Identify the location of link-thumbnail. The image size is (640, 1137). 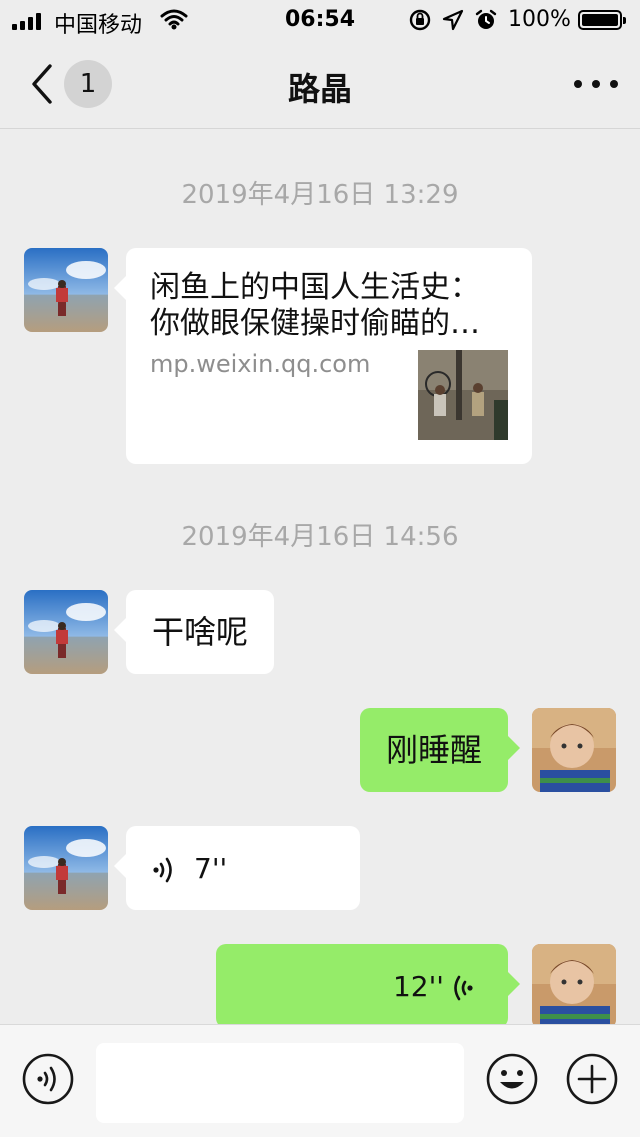
(463, 395).